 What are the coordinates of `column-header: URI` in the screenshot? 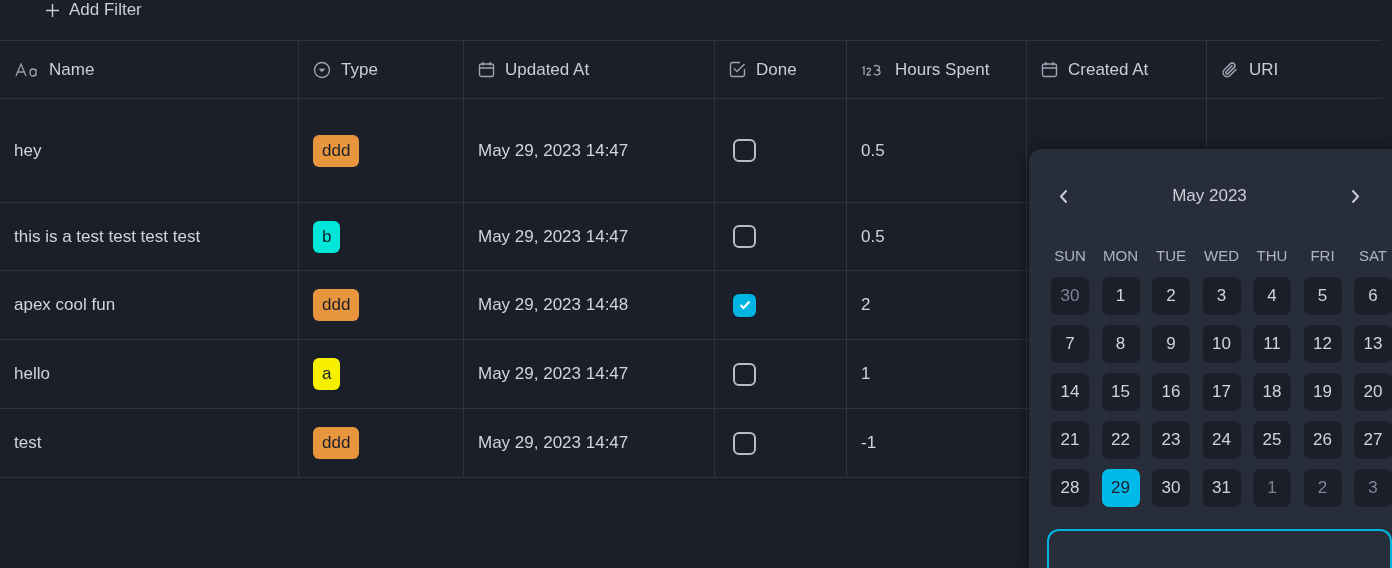 It's located at (1264, 69).